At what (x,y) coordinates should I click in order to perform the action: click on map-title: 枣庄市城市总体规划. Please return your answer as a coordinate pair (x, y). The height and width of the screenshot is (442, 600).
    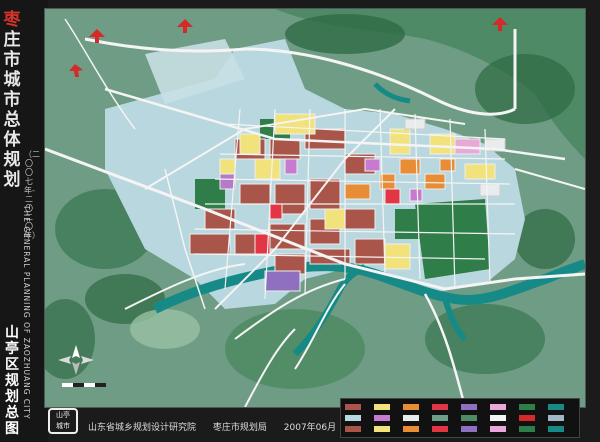
    Looking at the image, I should click on (12, 100).